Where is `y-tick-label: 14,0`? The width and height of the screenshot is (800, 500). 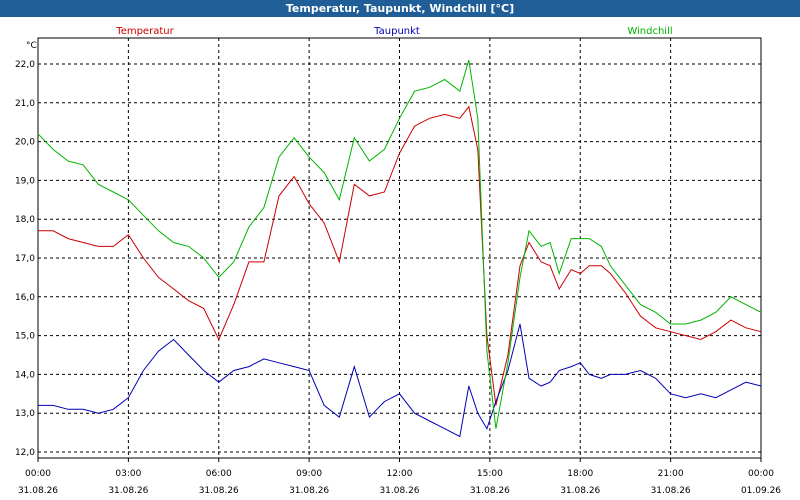
y-tick-label: 14,0 is located at coordinates (25, 375).